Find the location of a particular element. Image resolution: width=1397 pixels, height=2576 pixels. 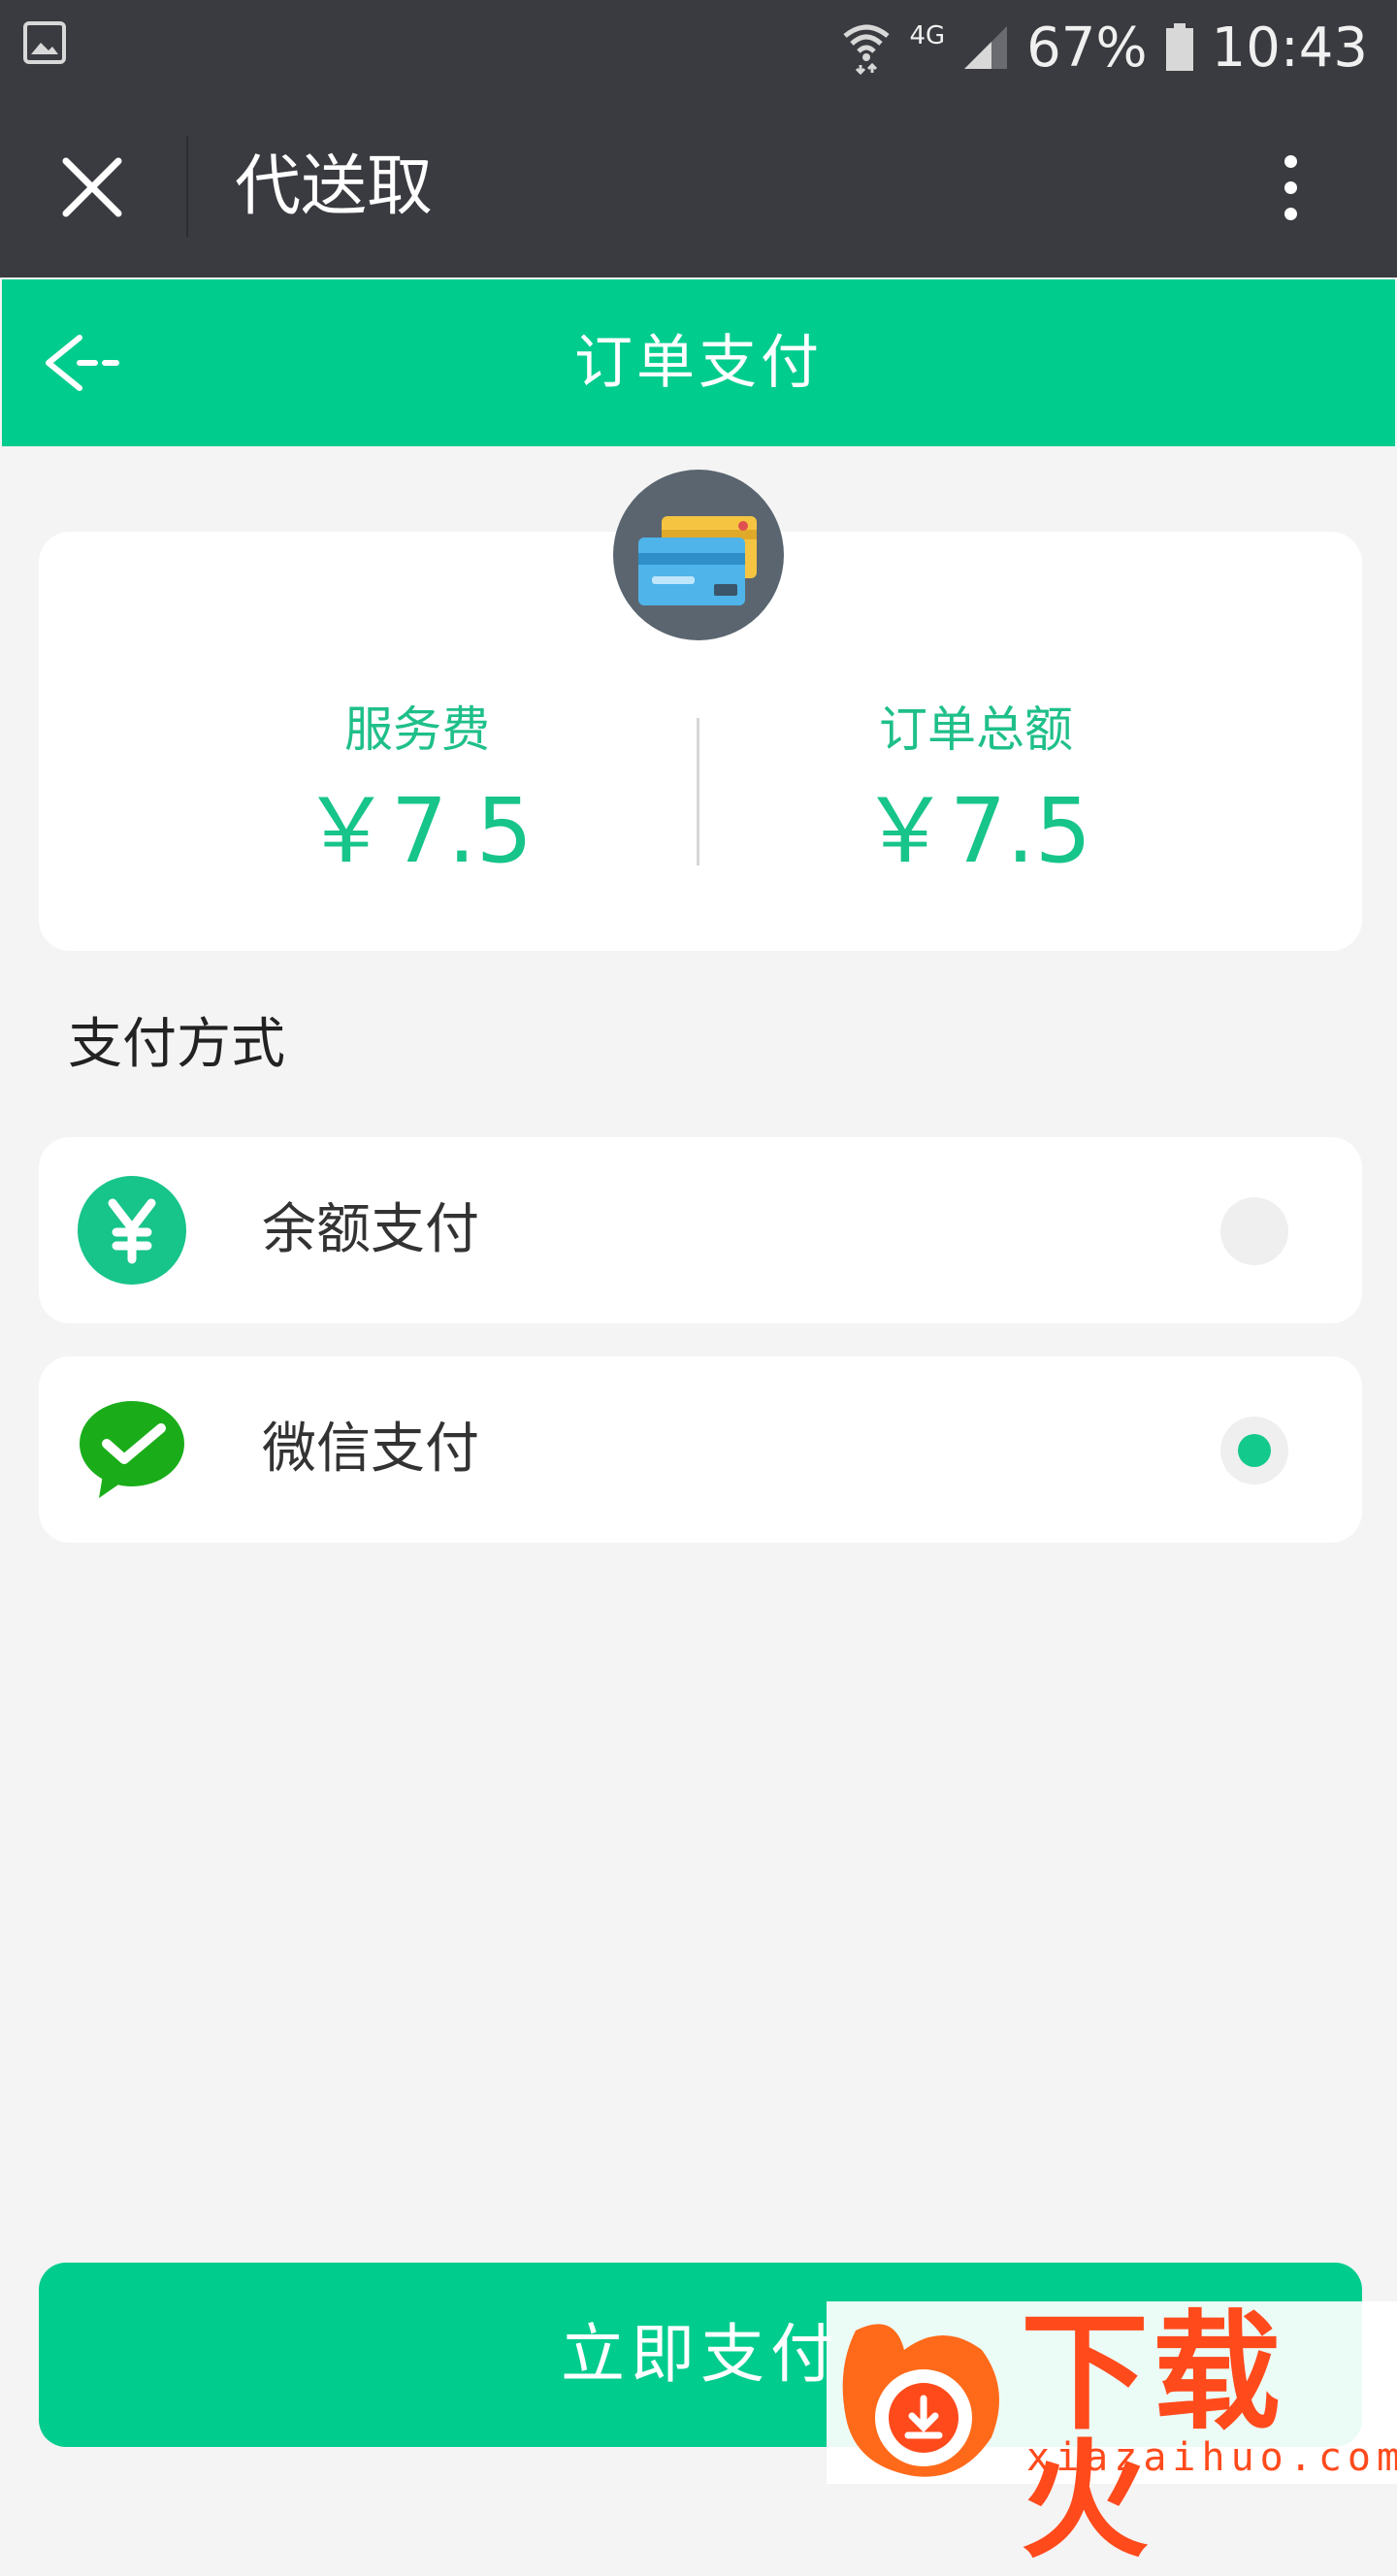

order-total-label: 订单总额 is located at coordinates (976, 729).